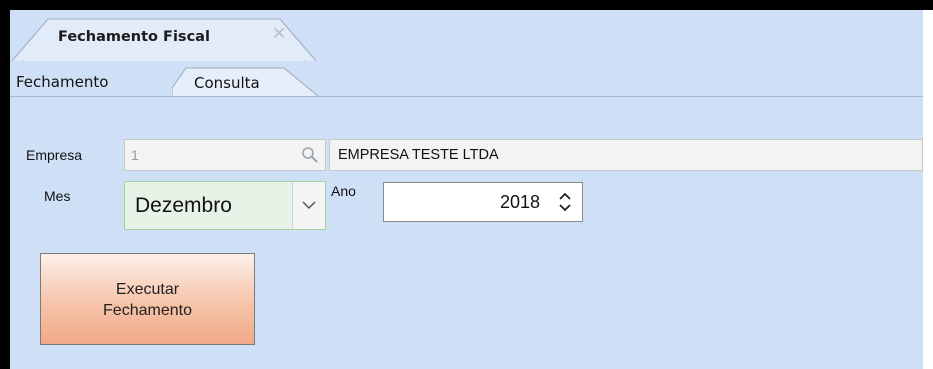 Image resolution: width=933 pixels, height=369 pixels. Describe the element at coordinates (483, 202) in the screenshot. I see `ano-spinner: 2018` at that location.